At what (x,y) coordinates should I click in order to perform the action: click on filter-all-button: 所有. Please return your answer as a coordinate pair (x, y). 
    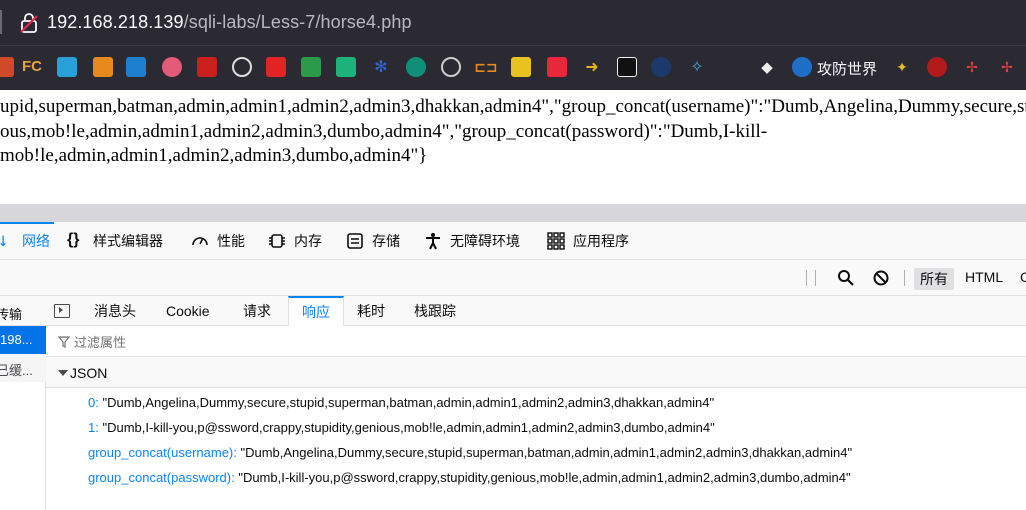
    Looking at the image, I should click on (934, 279).